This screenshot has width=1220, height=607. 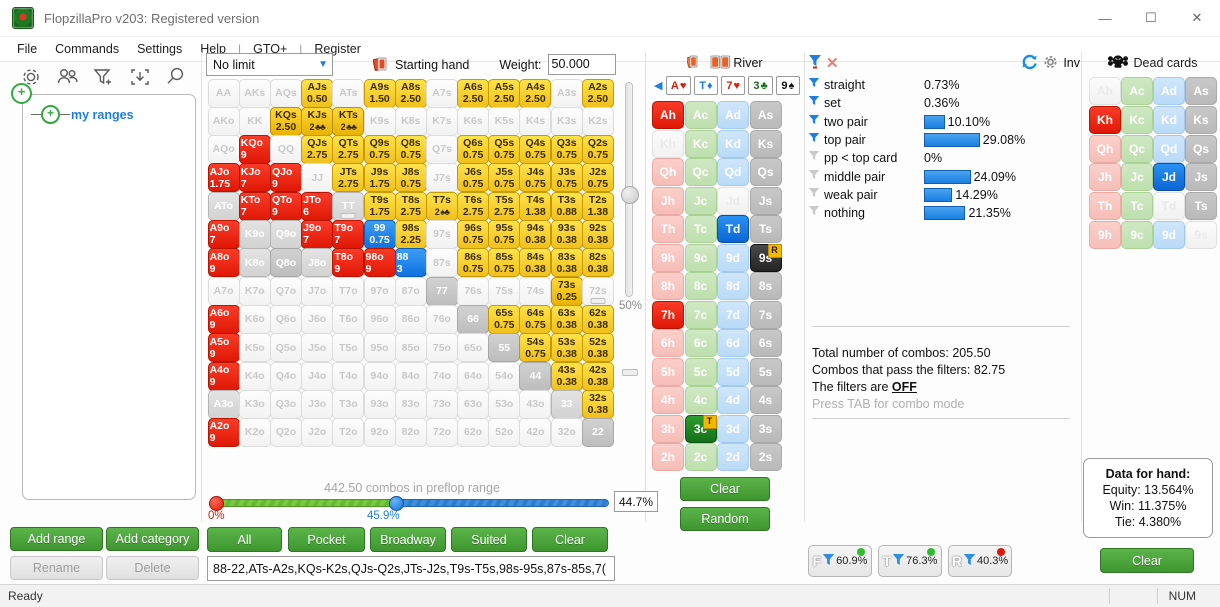 What do you see at coordinates (379, 93) in the screenshot?
I see `hand-cell-A9s: A9s 1.50` at bounding box center [379, 93].